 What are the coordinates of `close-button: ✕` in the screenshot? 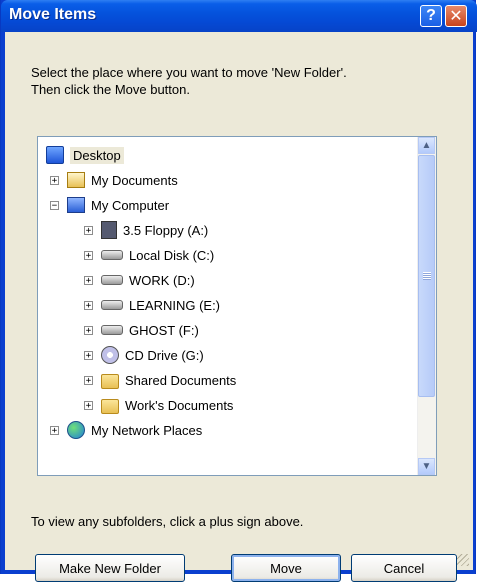 It's located at (456, 16).